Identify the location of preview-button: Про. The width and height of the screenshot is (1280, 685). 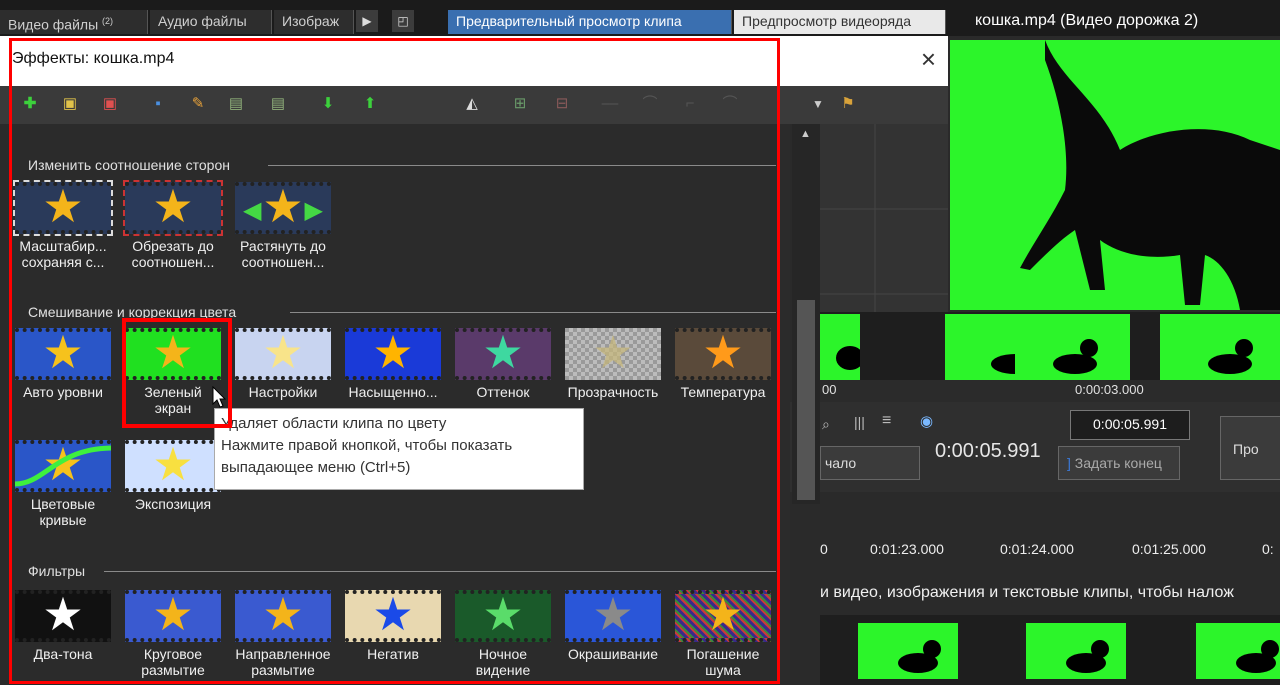
(1250, 448).